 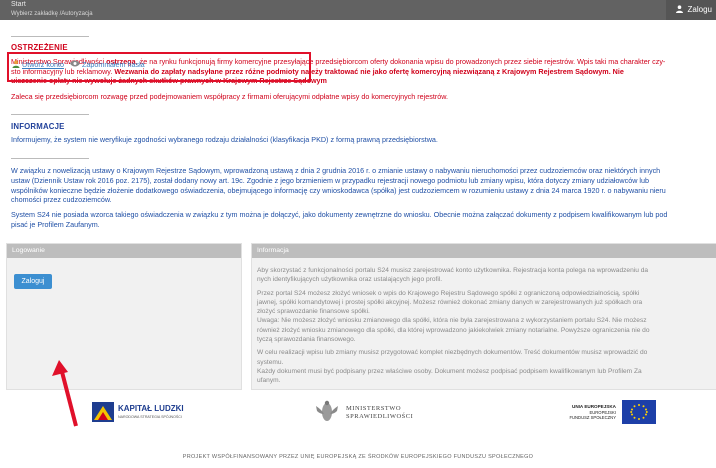 I want to click on user-icon, so click(x=680, y=9).